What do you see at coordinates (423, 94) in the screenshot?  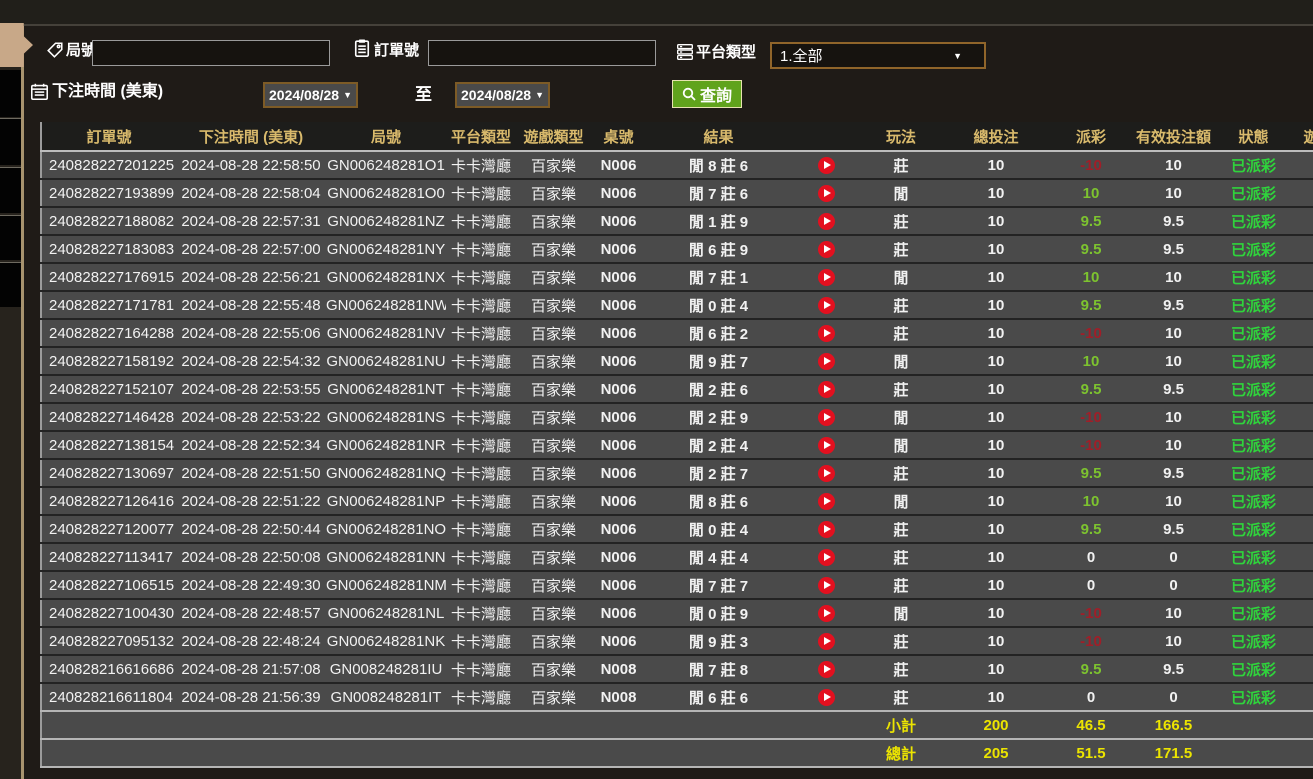 I see `date-range-to-label: 至` at bounding box center [423, 94].